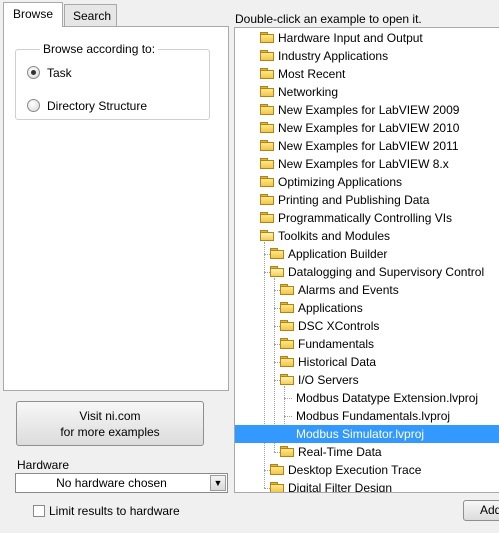 This screenshot has height=533, width=499. I want to click on tree-item-label: Real-Time Data, so click(340, 452).